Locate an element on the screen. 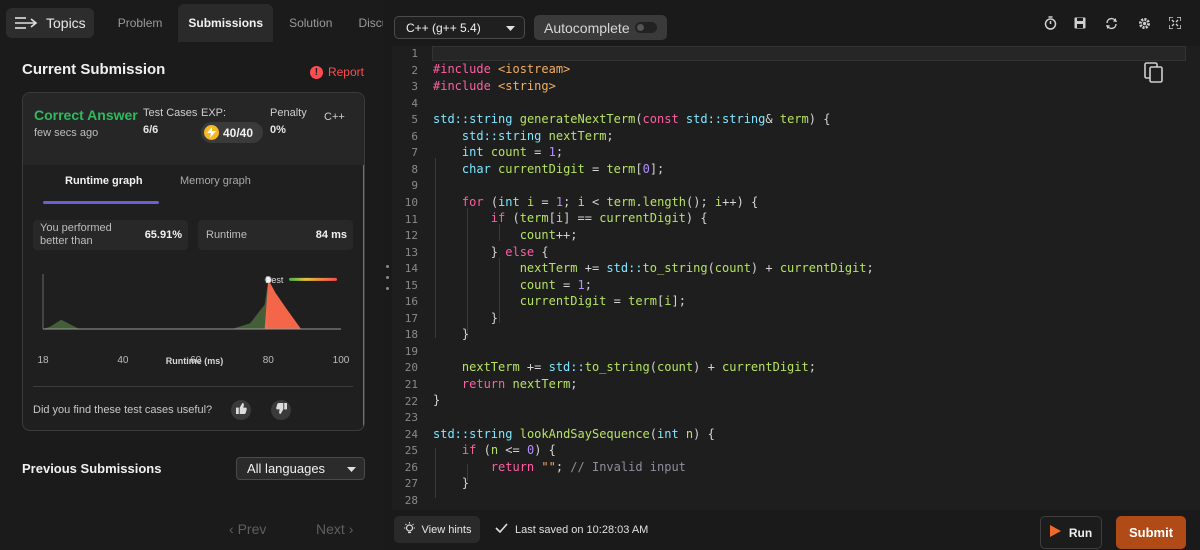 The width and height of the screenshot is (1200, 550). line-number: 27 is located at coordinates (411, 484).